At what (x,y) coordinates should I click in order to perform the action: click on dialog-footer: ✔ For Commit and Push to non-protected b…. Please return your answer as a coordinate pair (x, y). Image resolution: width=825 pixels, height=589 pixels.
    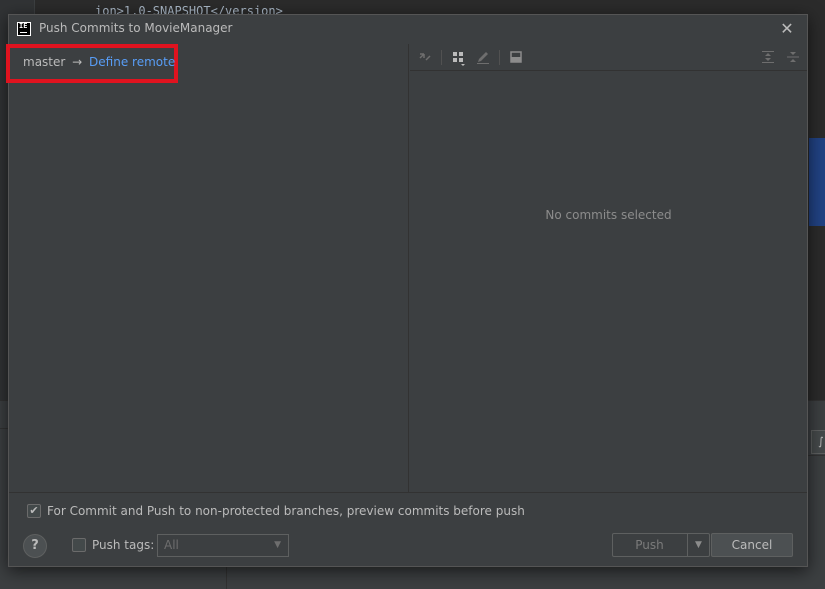
    Looking at the image, I should click on (408, 529).